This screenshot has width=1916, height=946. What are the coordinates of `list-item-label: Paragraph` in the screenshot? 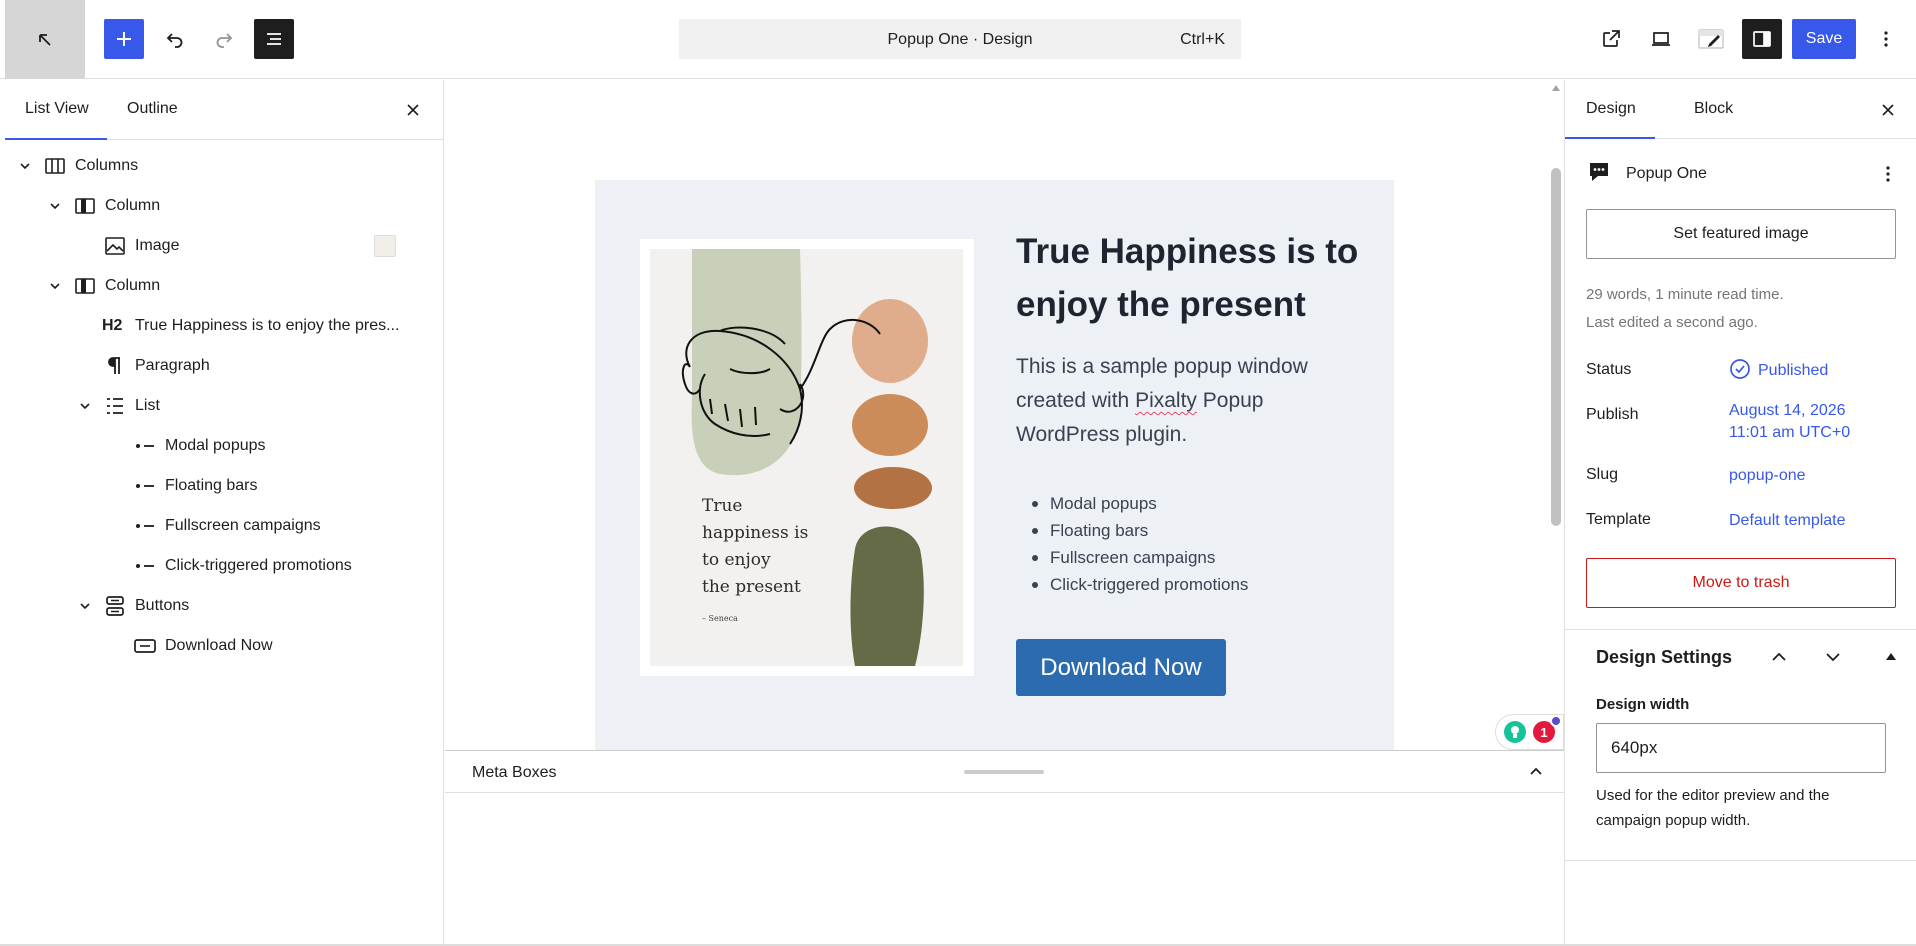 It's located at (172, 365).